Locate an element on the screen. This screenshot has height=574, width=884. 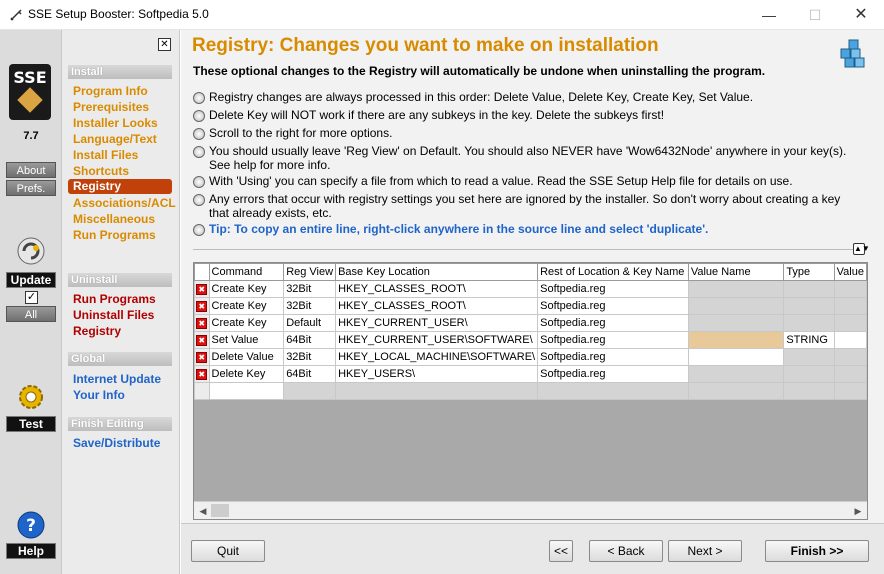
nav-internet-update: Internet Update is located at coordinates (117, 379).